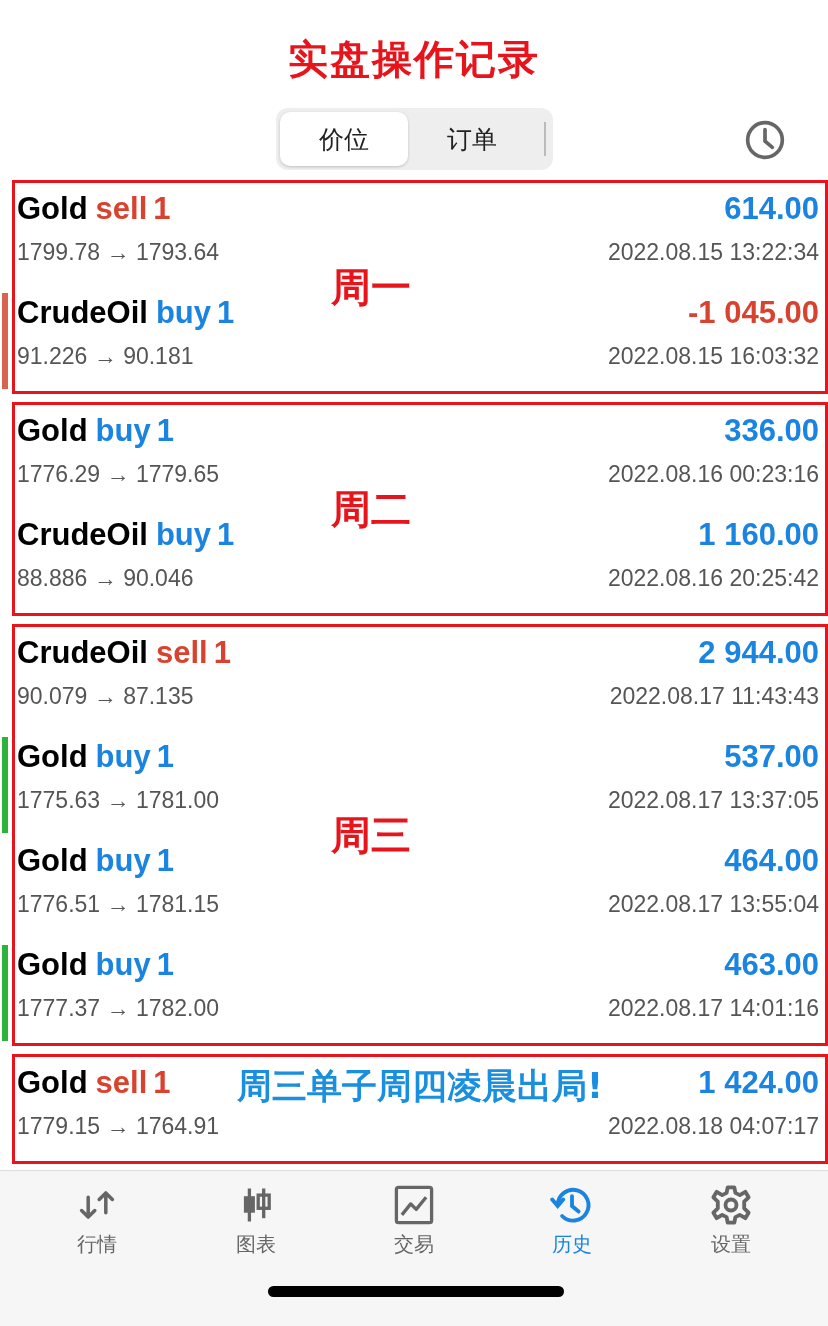 The image size is (828, 1326). I want to click on price-range: 1779.15 → 1764.91, so click(118, 1126).